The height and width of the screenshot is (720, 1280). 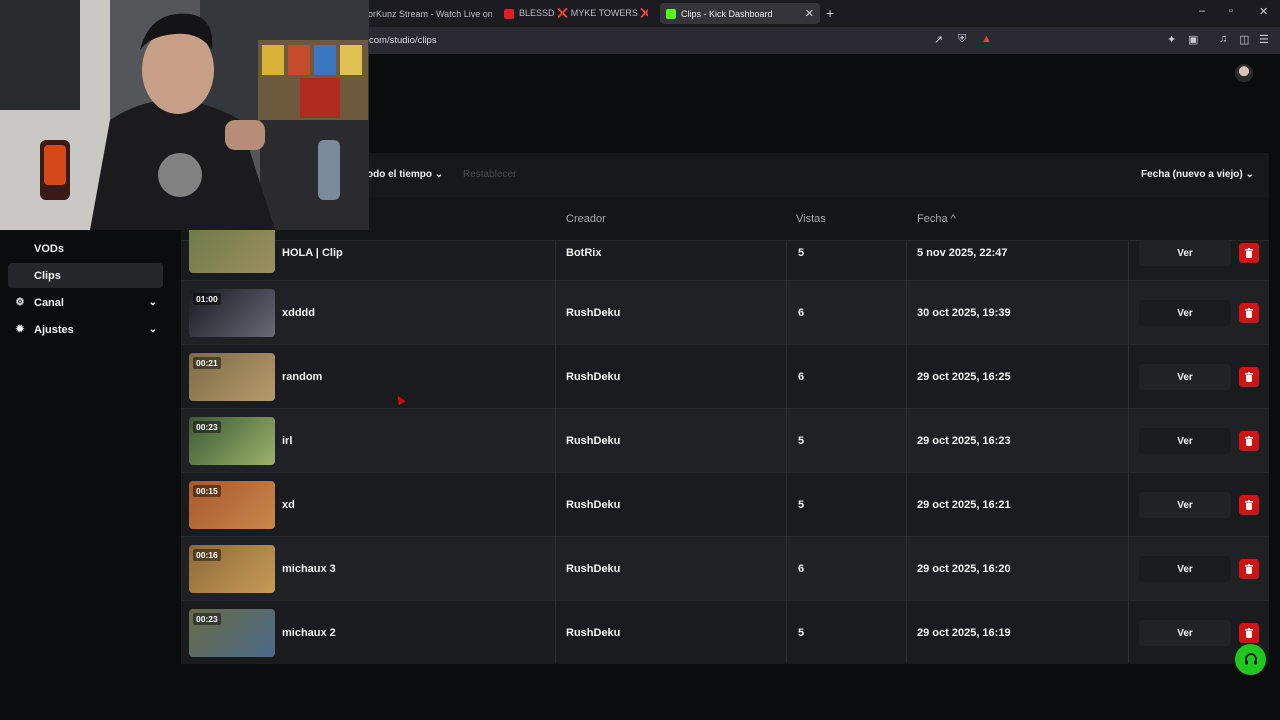 I want to click on clip-thumbnail: 01:00, so click(x=232, y=313).